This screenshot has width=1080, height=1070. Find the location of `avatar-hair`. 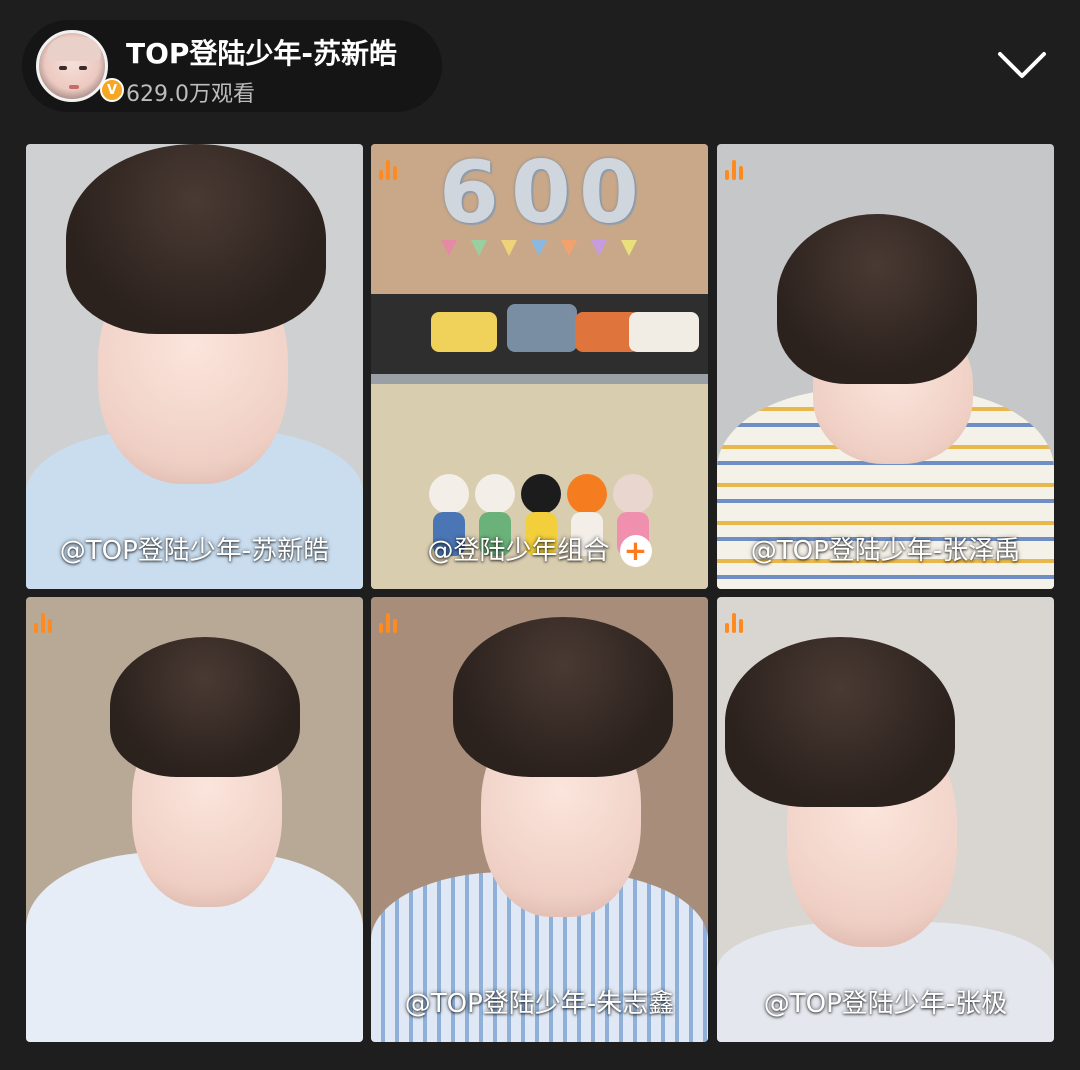

avatar-hair is located at coordinates (74, 49).